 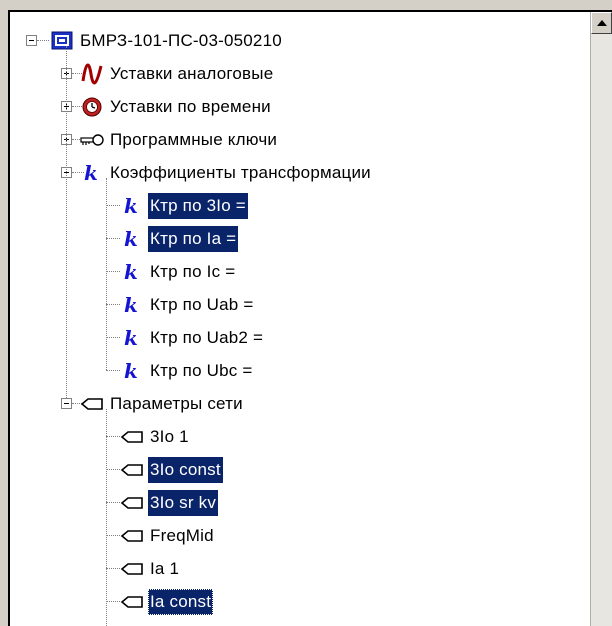 What do you see at coordinates (240, 173) in the screenshot?
I see `tree-item-label: Коэффициенты трансформации` at bounding box center [240, 173].